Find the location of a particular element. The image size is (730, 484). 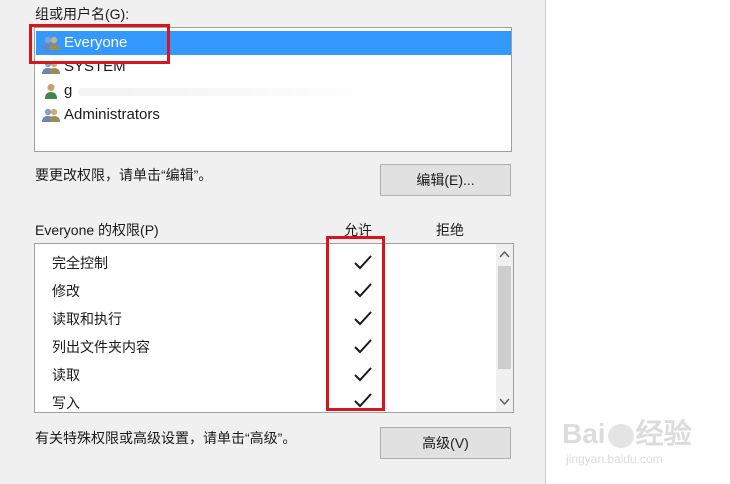

permission-name: 列出文件夹内容 is located at coordinates (101, 347).